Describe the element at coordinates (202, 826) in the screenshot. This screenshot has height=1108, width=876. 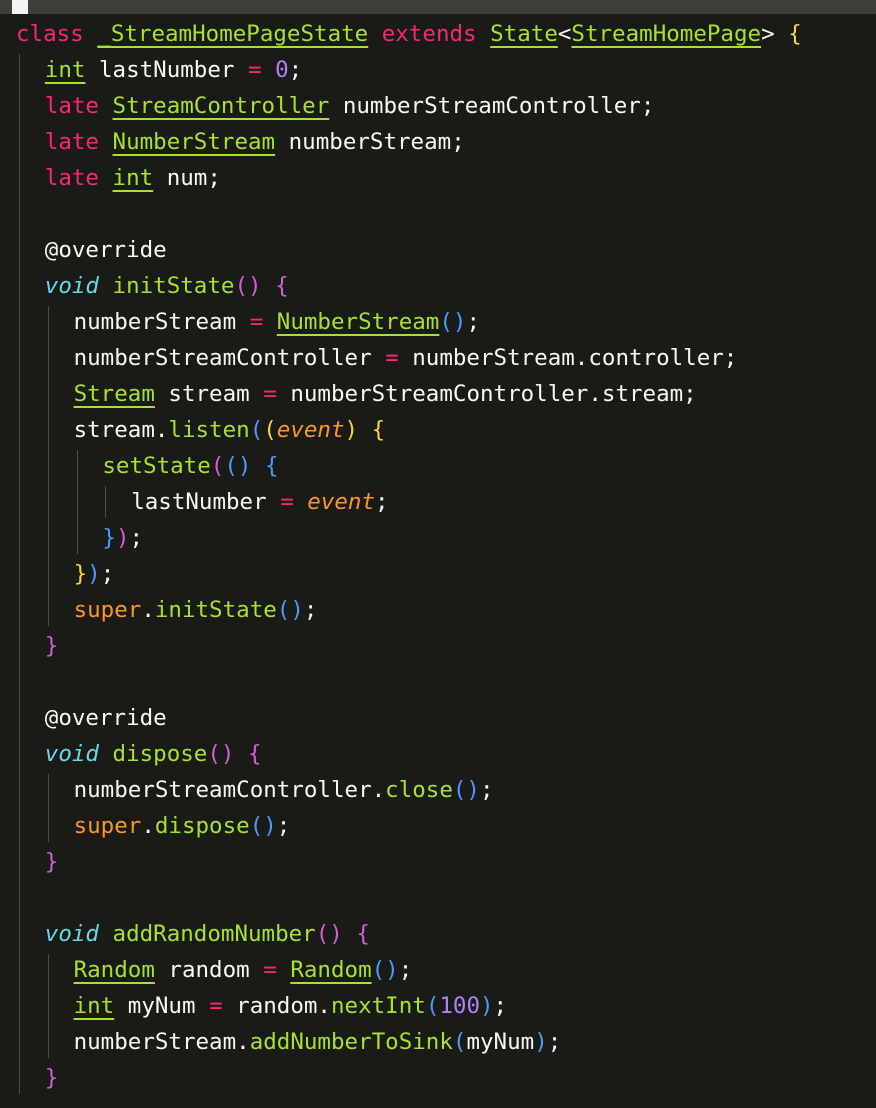
I see `code-token: dispose` at that location.